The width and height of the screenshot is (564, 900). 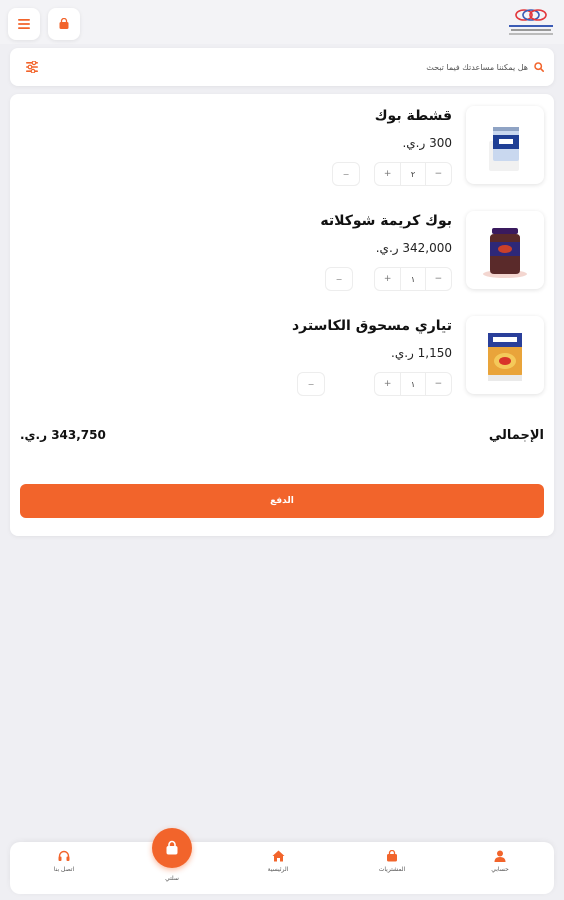 I want to click on menu-button, so click(x=24, y=24).